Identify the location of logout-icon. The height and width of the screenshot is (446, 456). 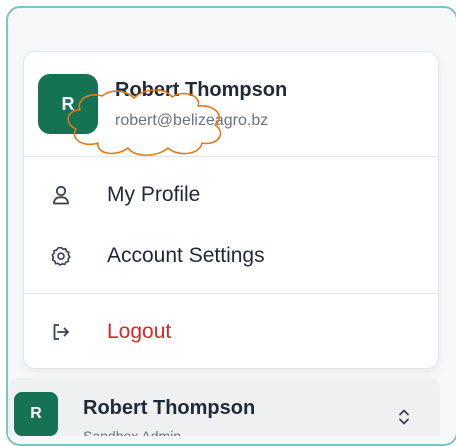
(61, 332).